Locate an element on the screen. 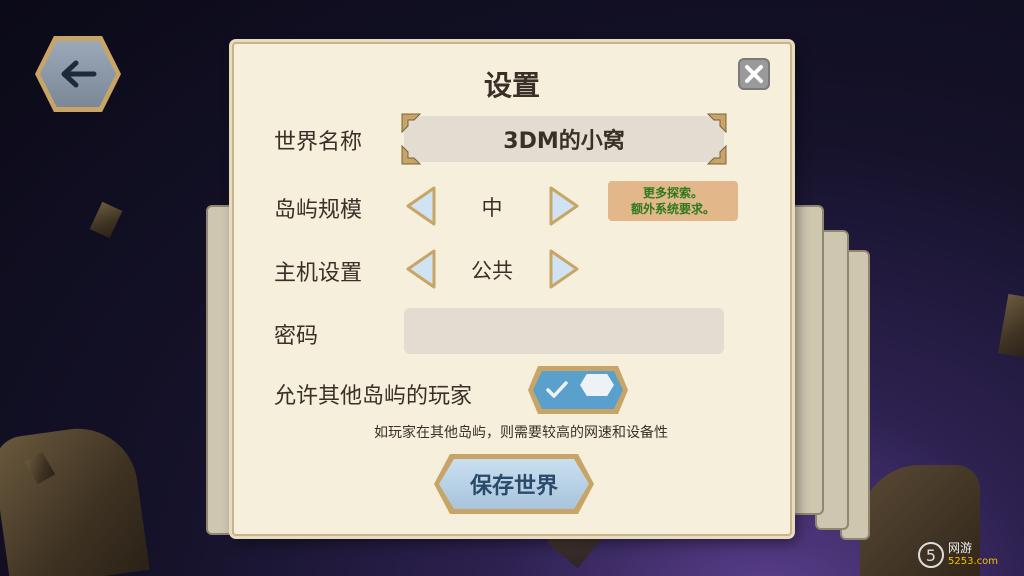  world-name-label: 世界名称 is located at coordinates (318, 142).